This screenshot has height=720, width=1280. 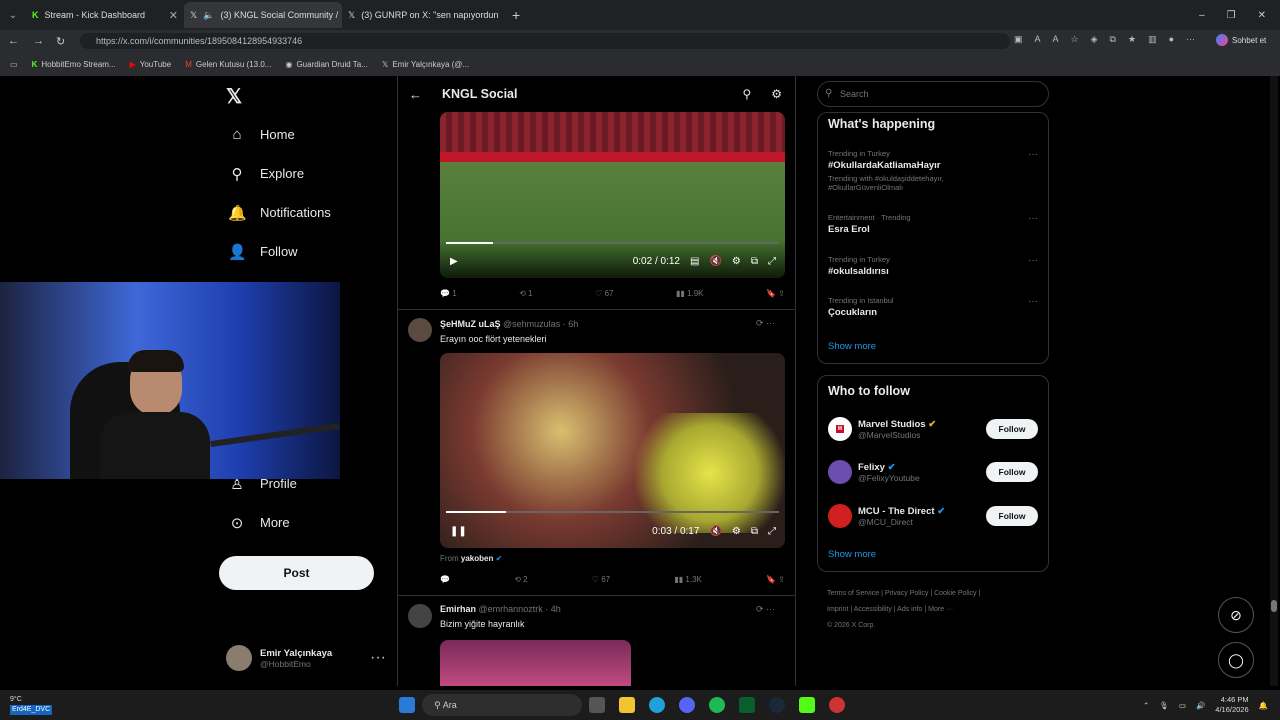 I want to click on tab-kick: K Stream - Kick Dashboard ✕, so click(x=105, y=15).